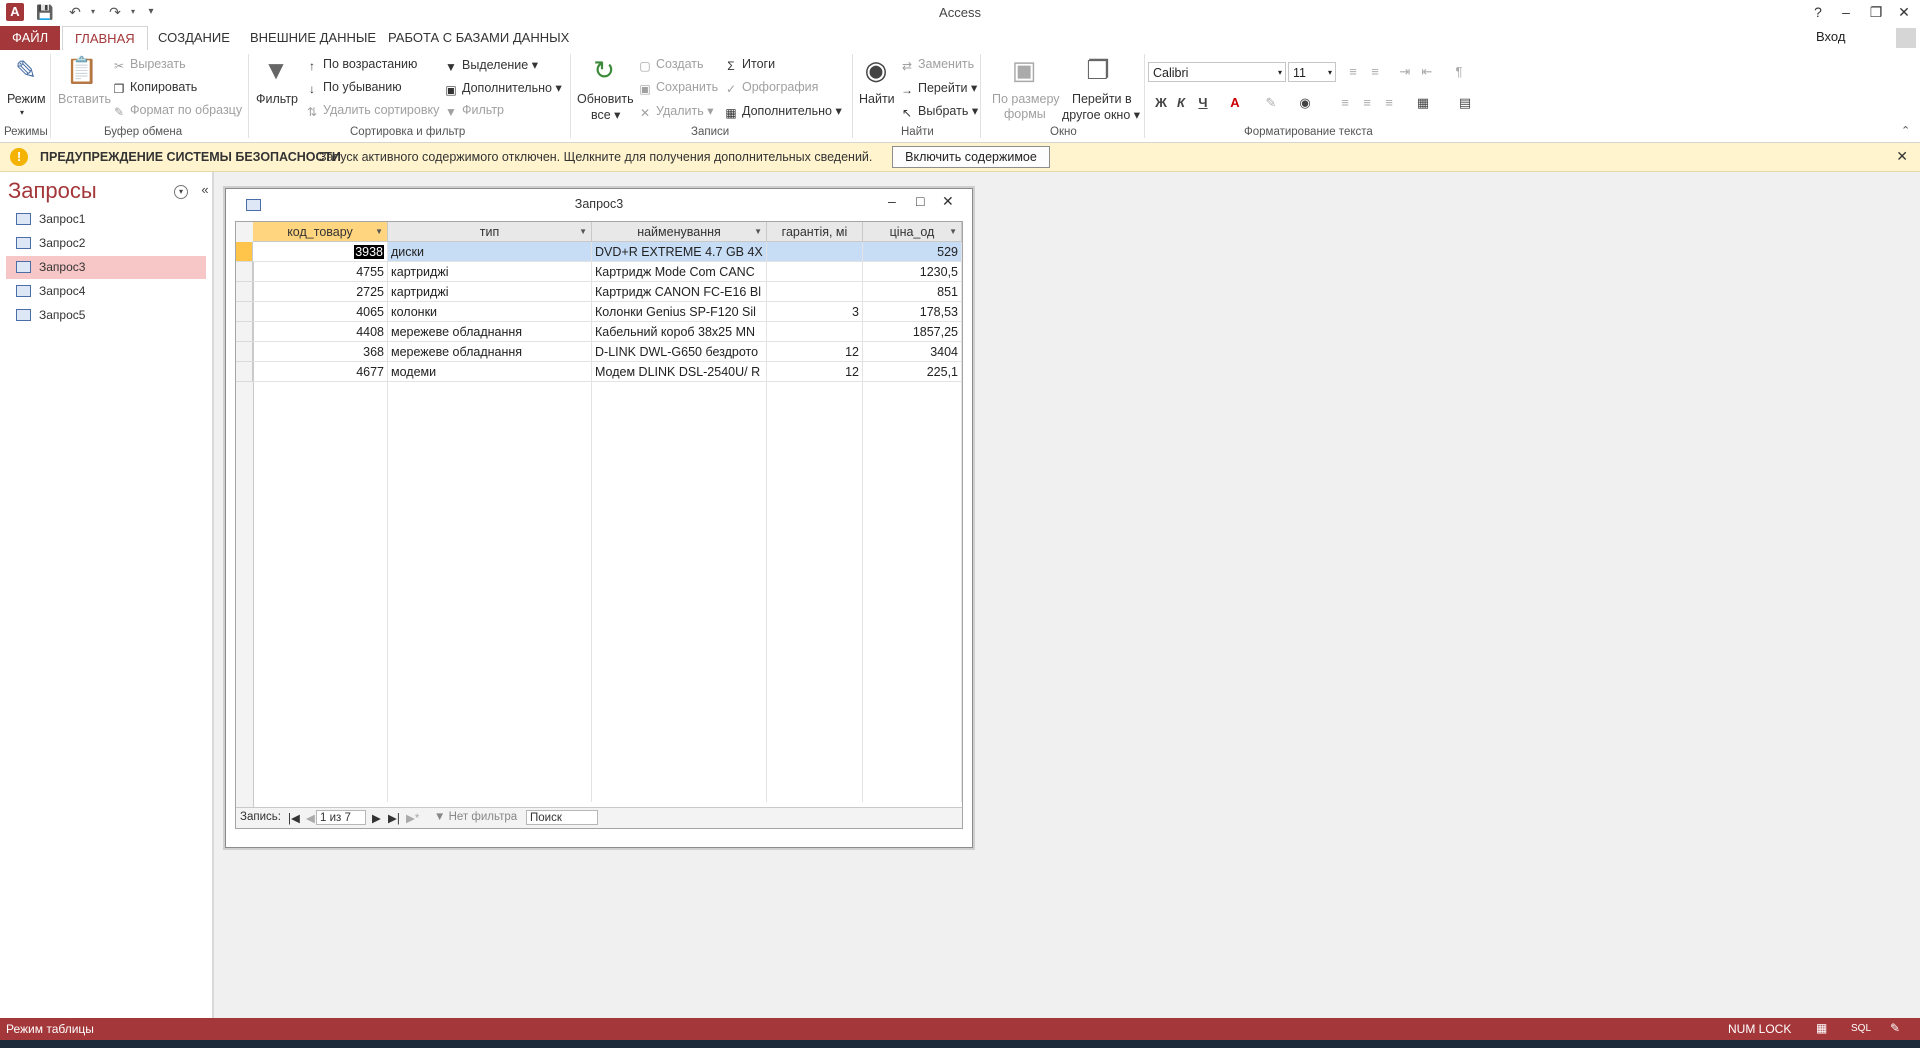 Image resolution: width=1920 pixels, height=1048 pixels. I want to click on table-cell: Колонки Genius SP-F120 Sil, so click(679, 312).